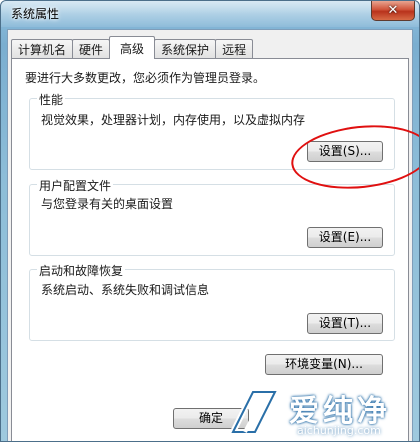 This screenshot has height=442, width=420. Describe the element at coordinates (75, 185) in the screenshot. I see `user-profiles-title: 用户配置文件` at that location.